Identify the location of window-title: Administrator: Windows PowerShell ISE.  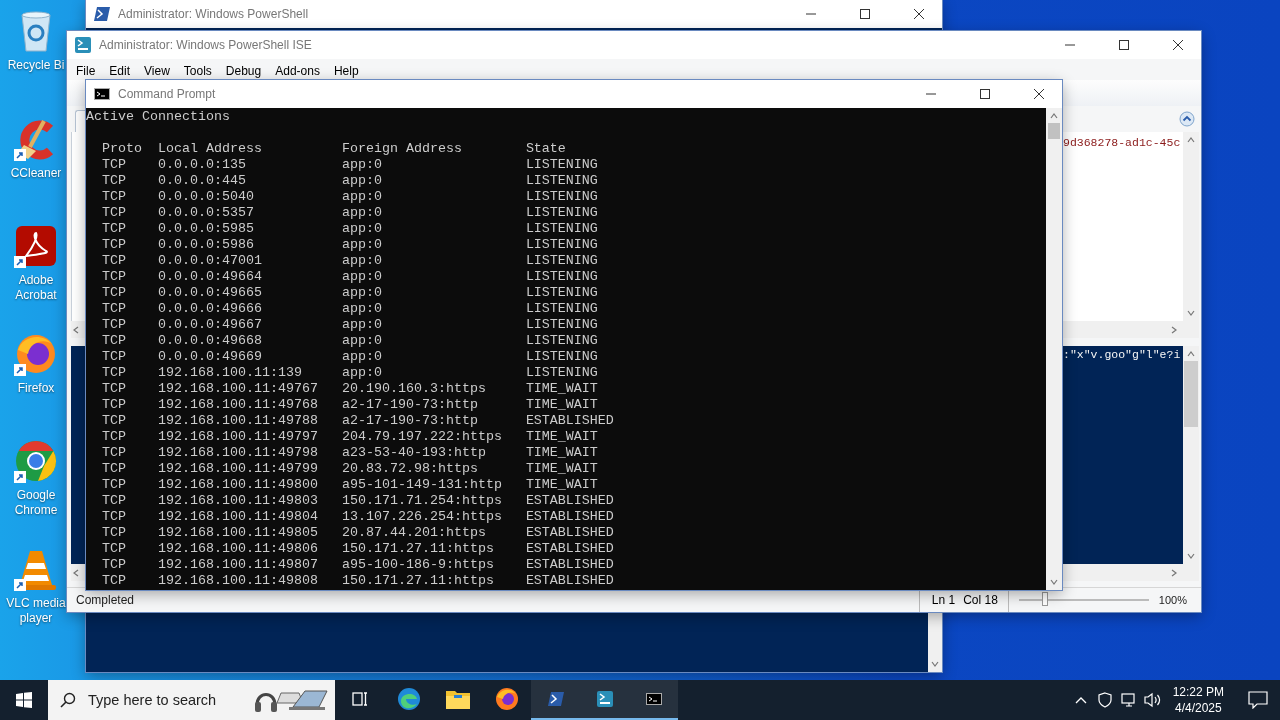
(206, 45).